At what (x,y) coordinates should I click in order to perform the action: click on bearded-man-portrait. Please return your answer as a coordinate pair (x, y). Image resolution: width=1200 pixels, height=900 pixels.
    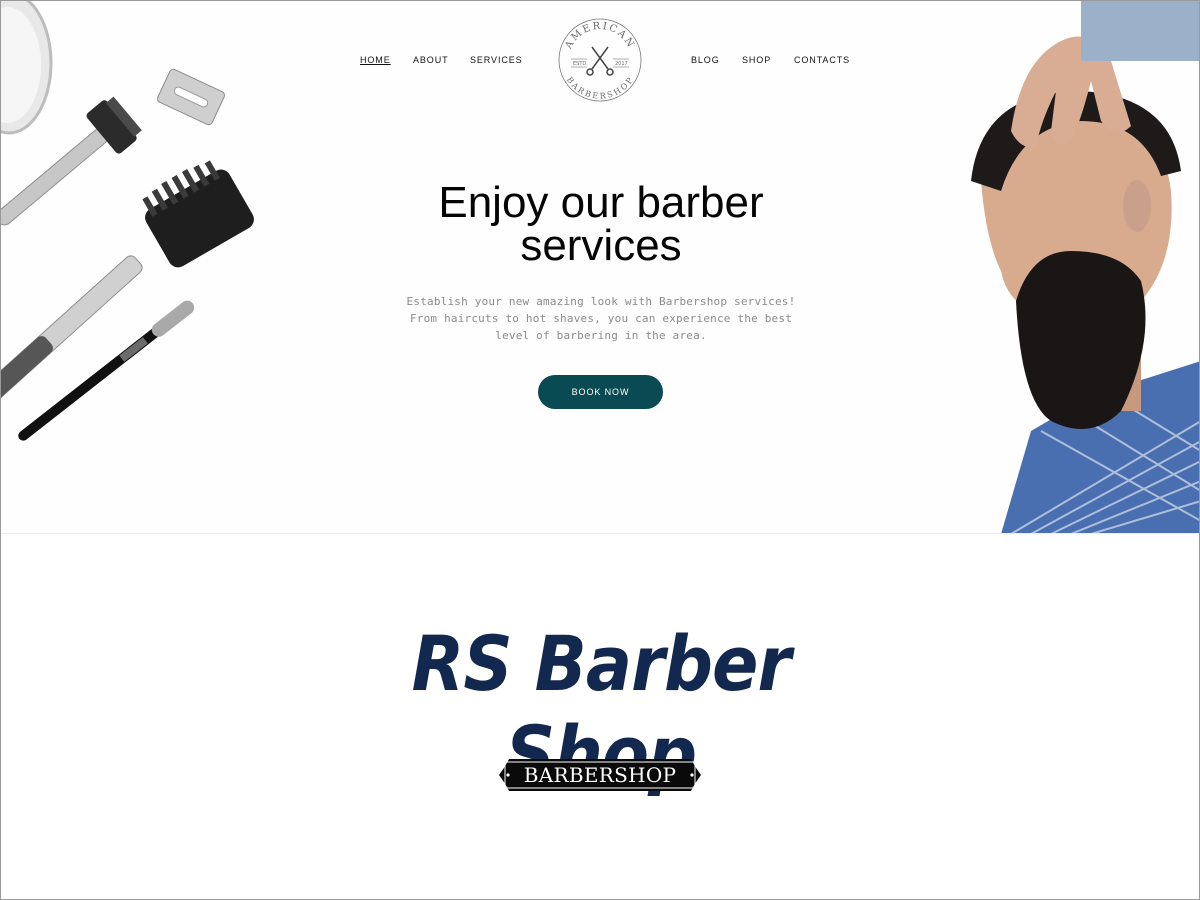
    Looking at the image, I should click on (1085, 267).